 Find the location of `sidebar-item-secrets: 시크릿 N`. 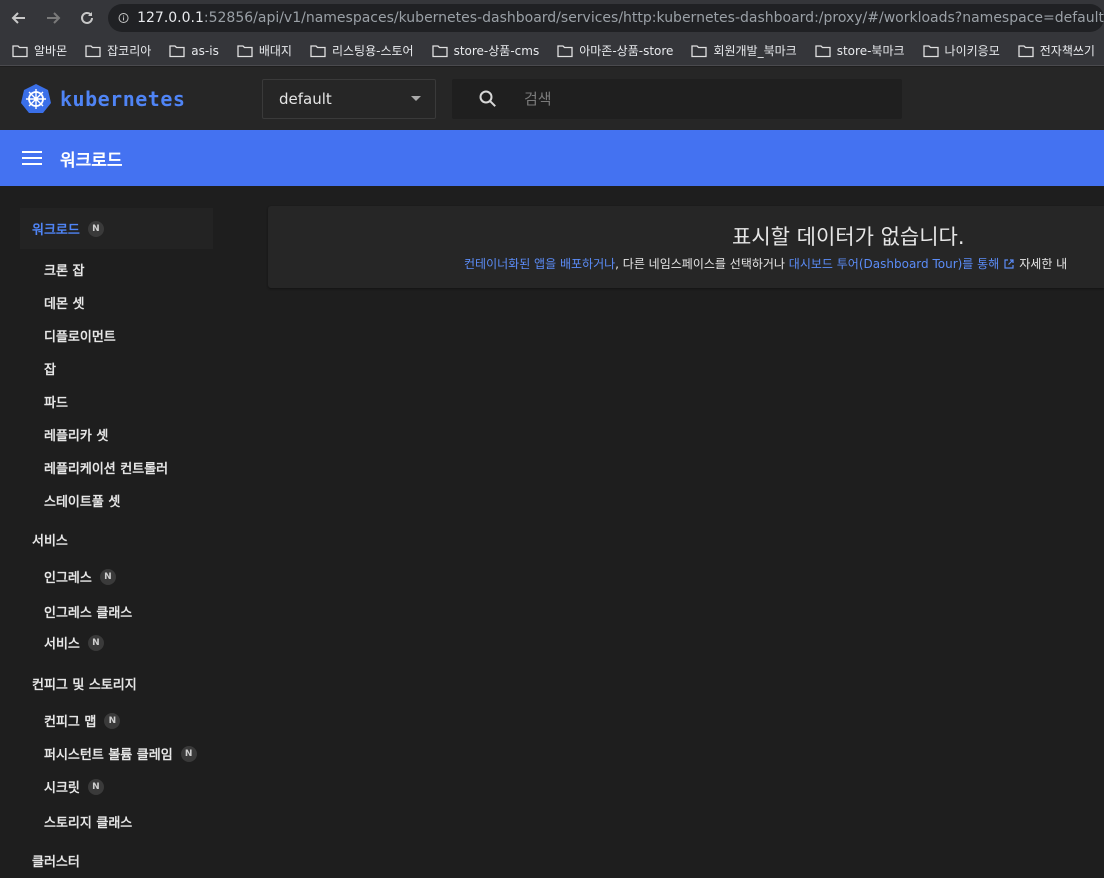

sidebar-item-secrets: 시크릿 N is located at coordinates (74, 786).